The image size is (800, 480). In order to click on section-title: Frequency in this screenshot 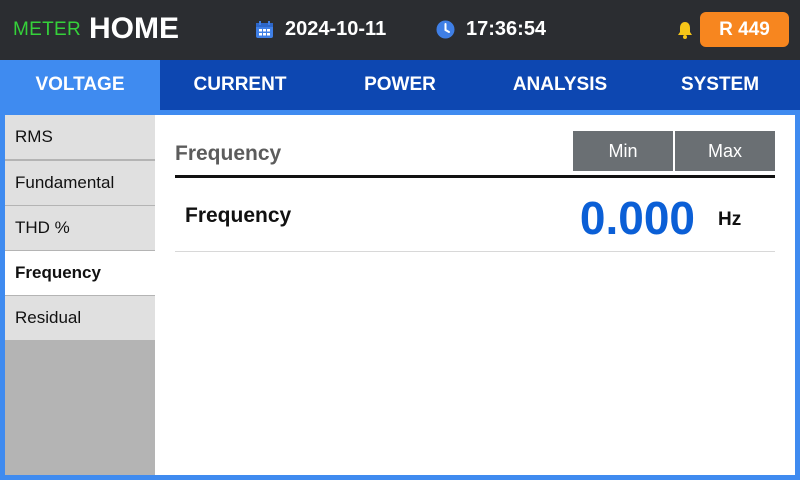, I will do `click(228, 153)`.